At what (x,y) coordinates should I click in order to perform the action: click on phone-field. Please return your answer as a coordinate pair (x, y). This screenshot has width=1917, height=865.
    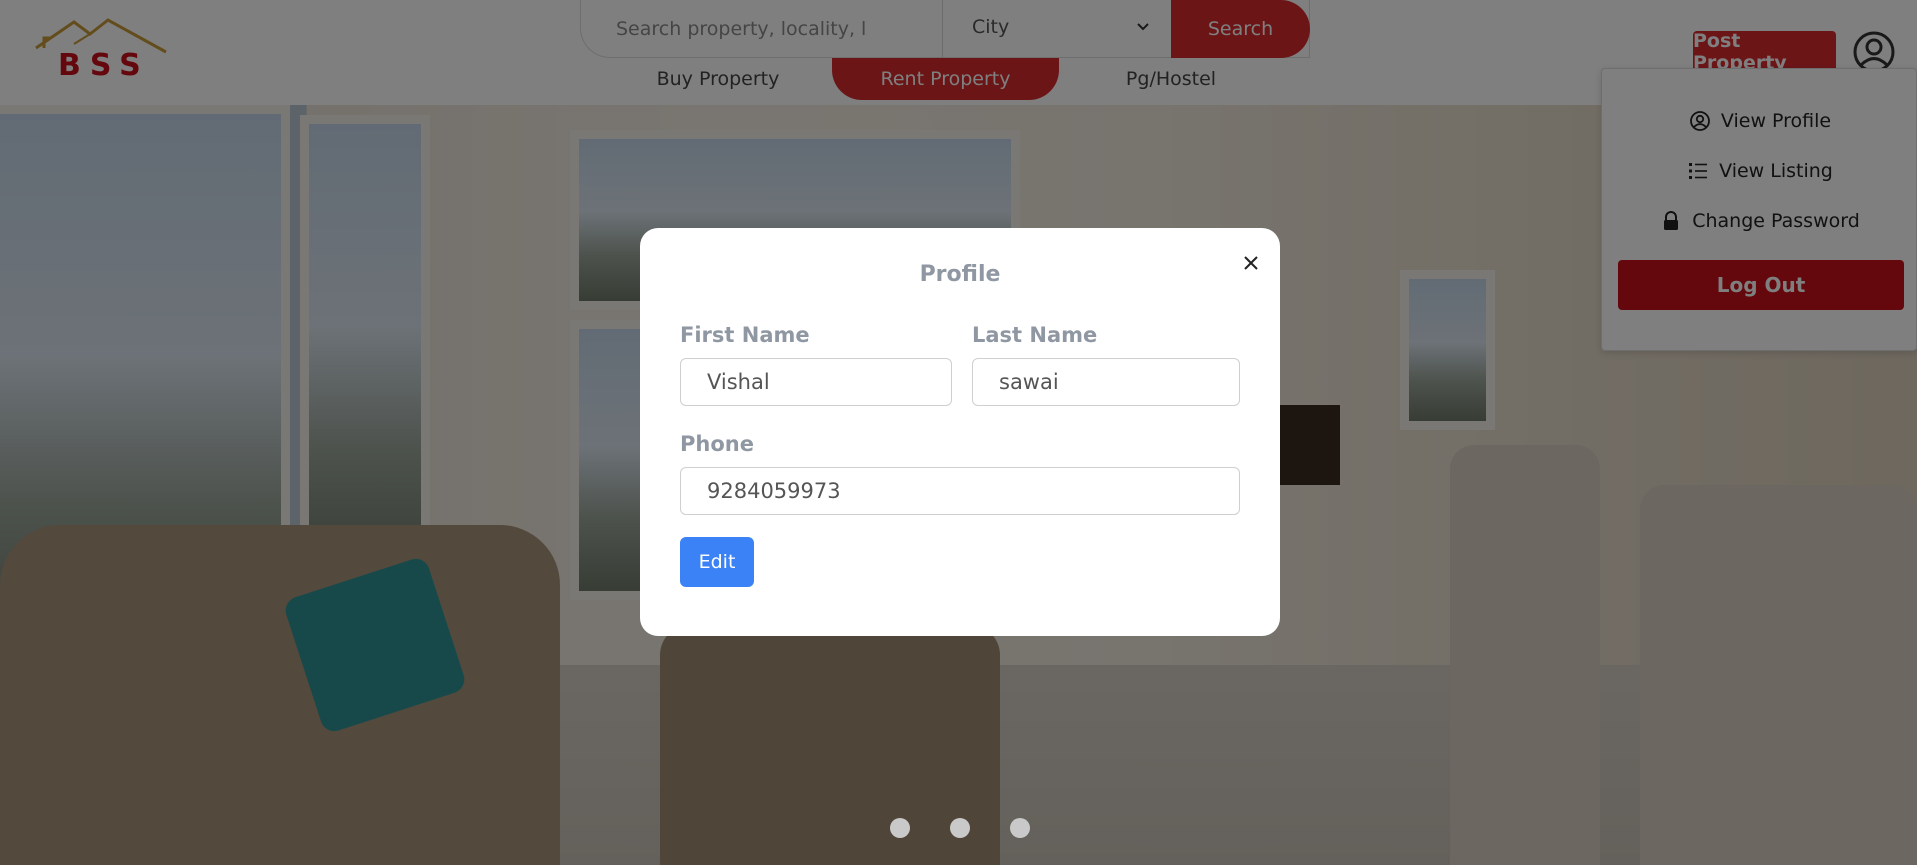
    Looking at the image, I should click on (960, 491).